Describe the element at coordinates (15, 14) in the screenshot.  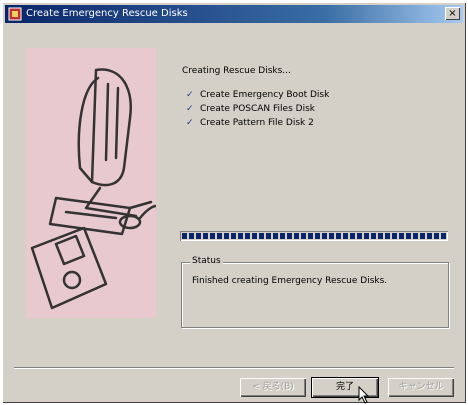
I see `app-icon` at that location.